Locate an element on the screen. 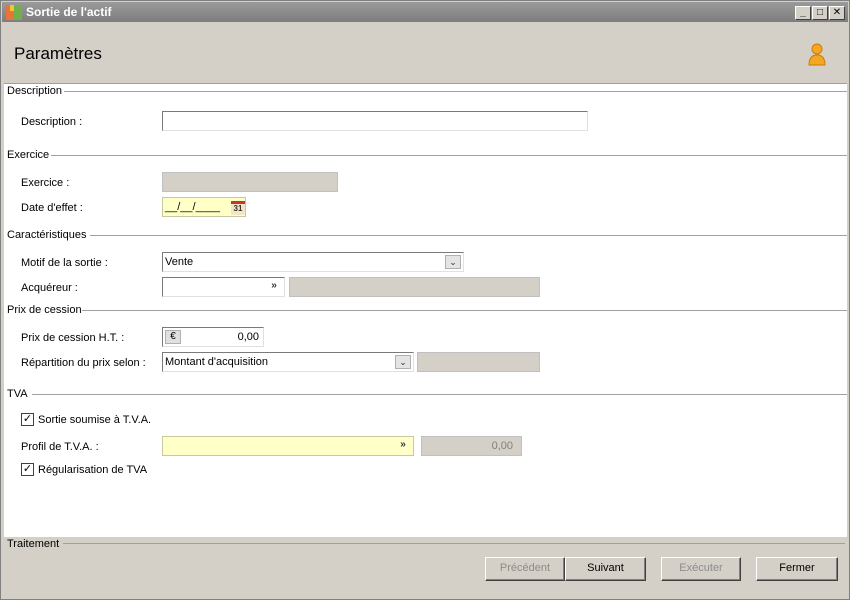  executer-button: Exécuter is located at coordinates (701, 569).